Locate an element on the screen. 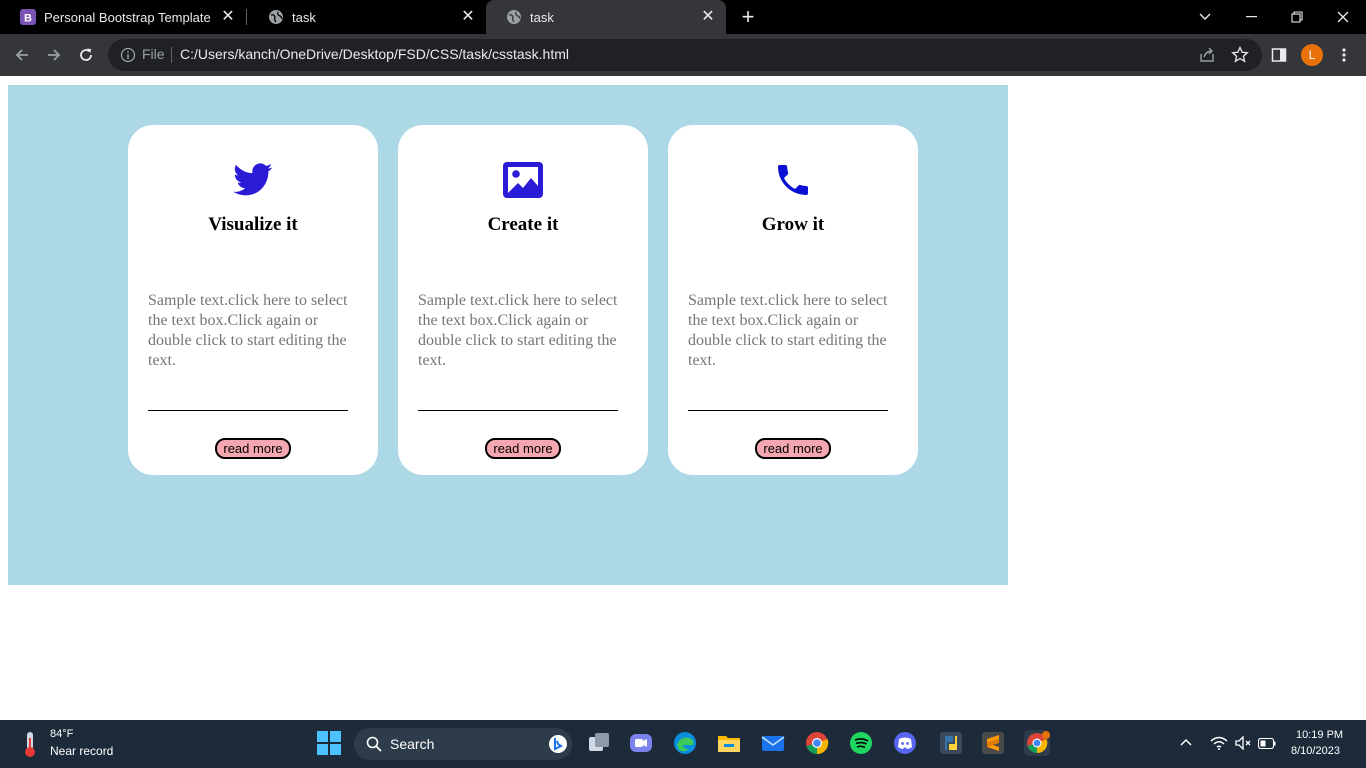 The height and width of the screenshot is (768, 1366). more-vertical-icon is located at coordinates (1344, 55).